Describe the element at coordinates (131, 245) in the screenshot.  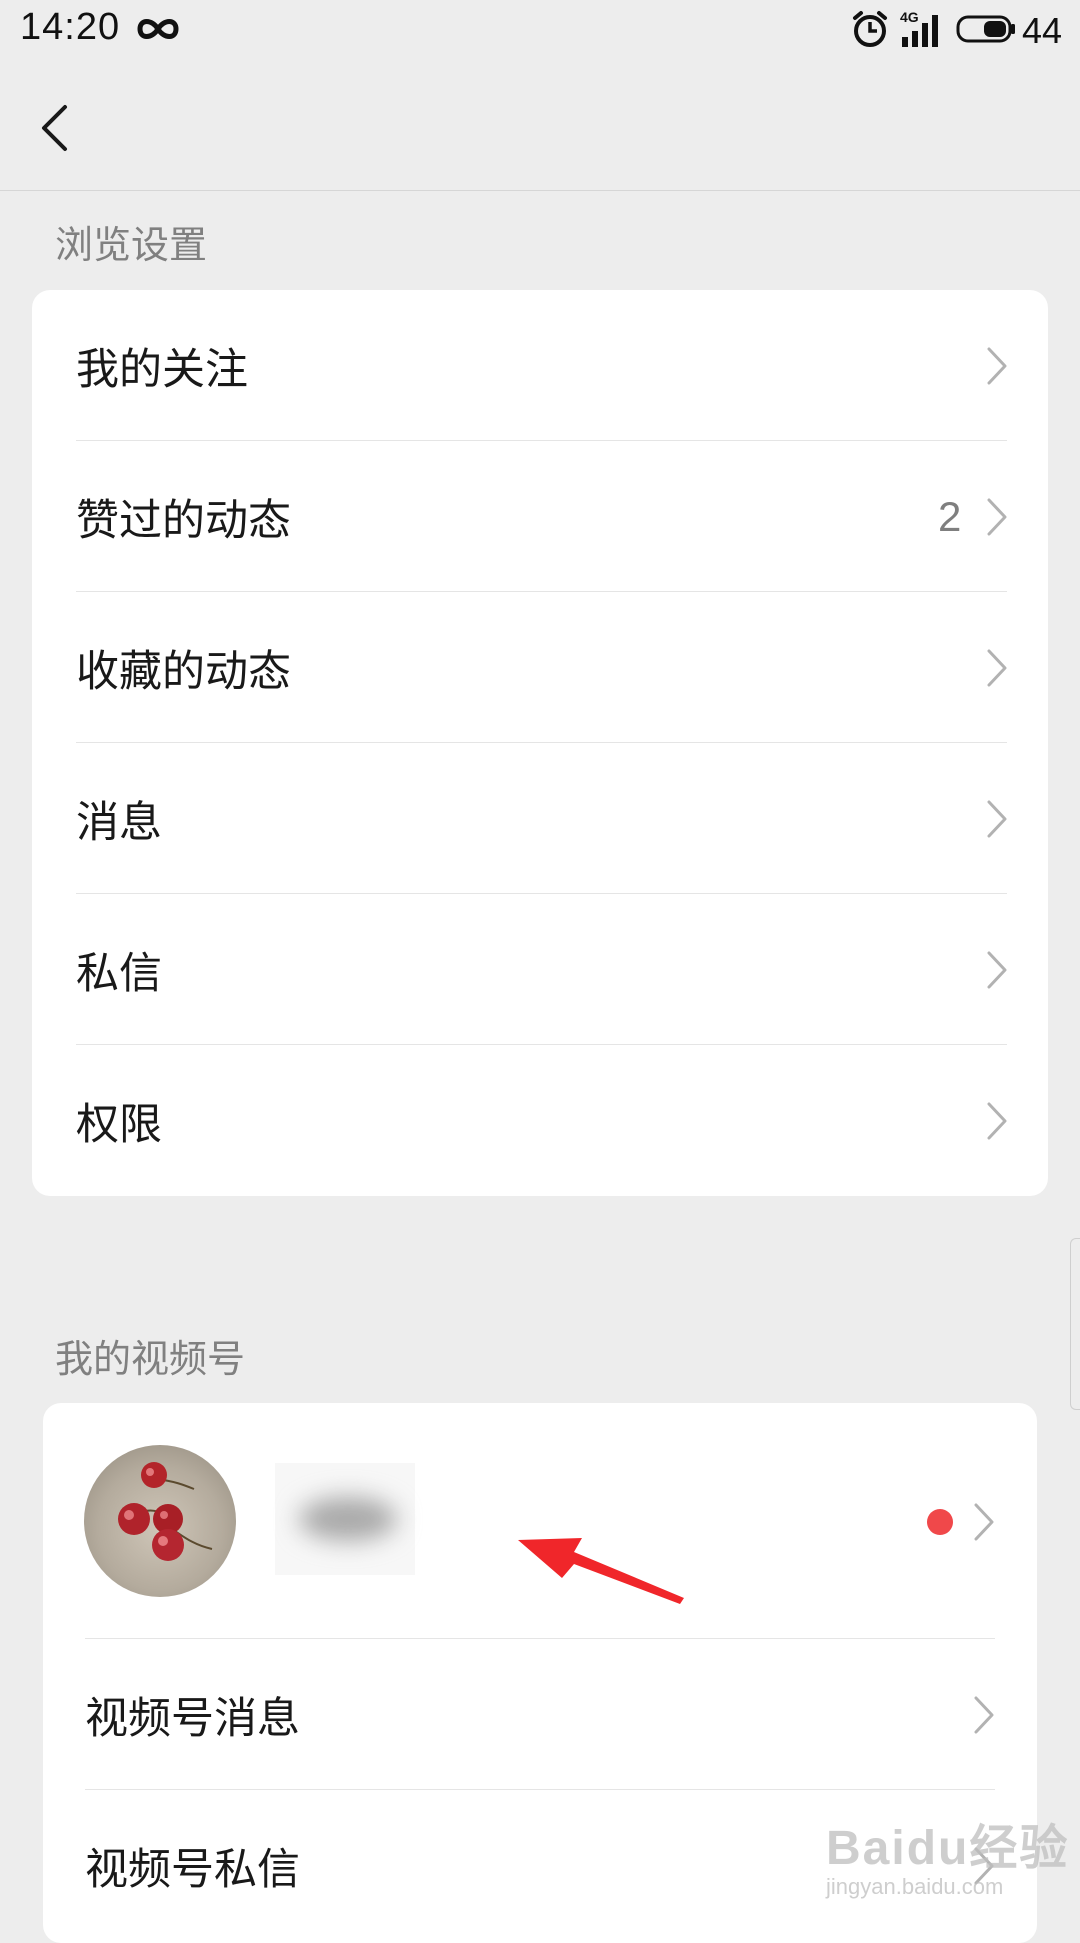
I see `section-title-browse: 浏览设置` at that location.